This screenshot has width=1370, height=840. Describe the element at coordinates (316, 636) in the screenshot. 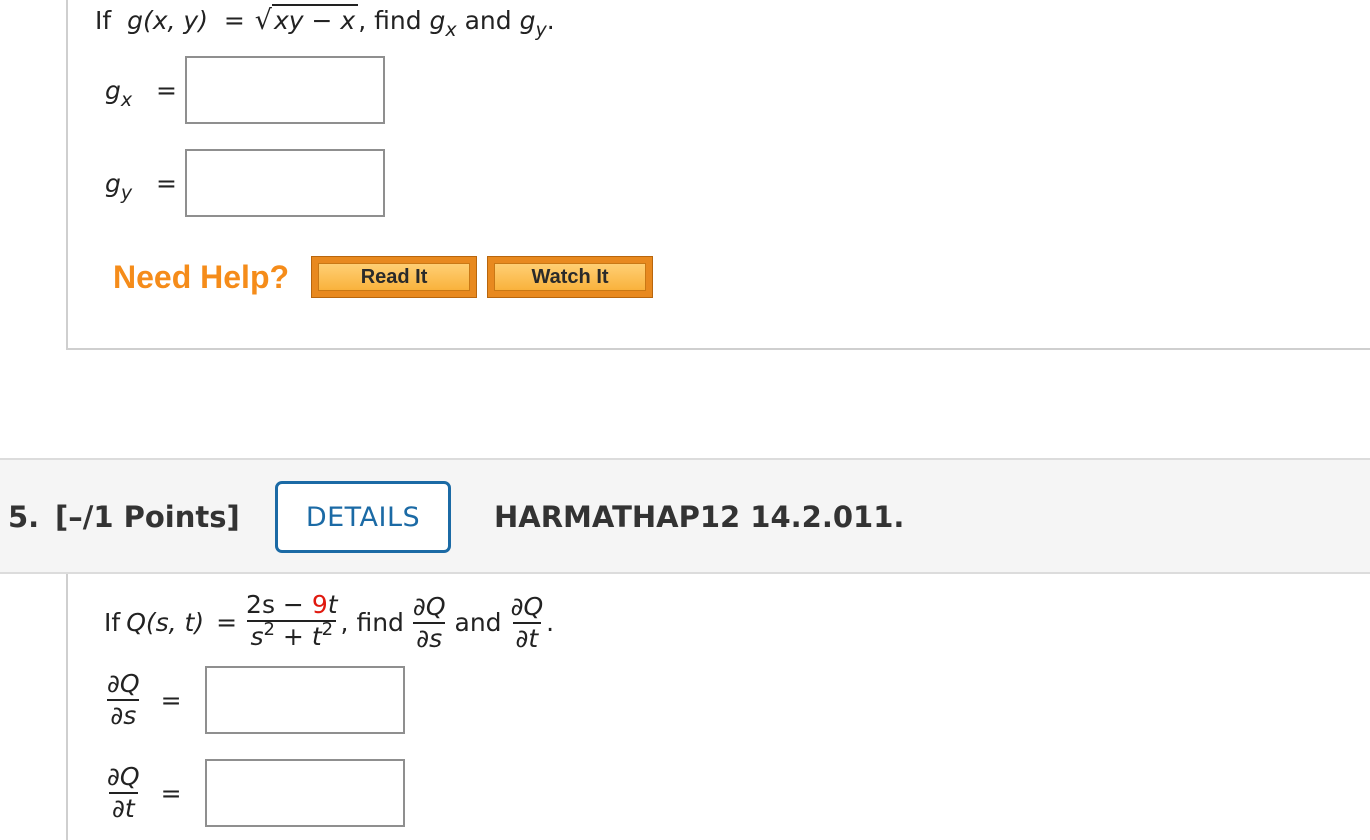

I see `denominator-t: t` at that location.